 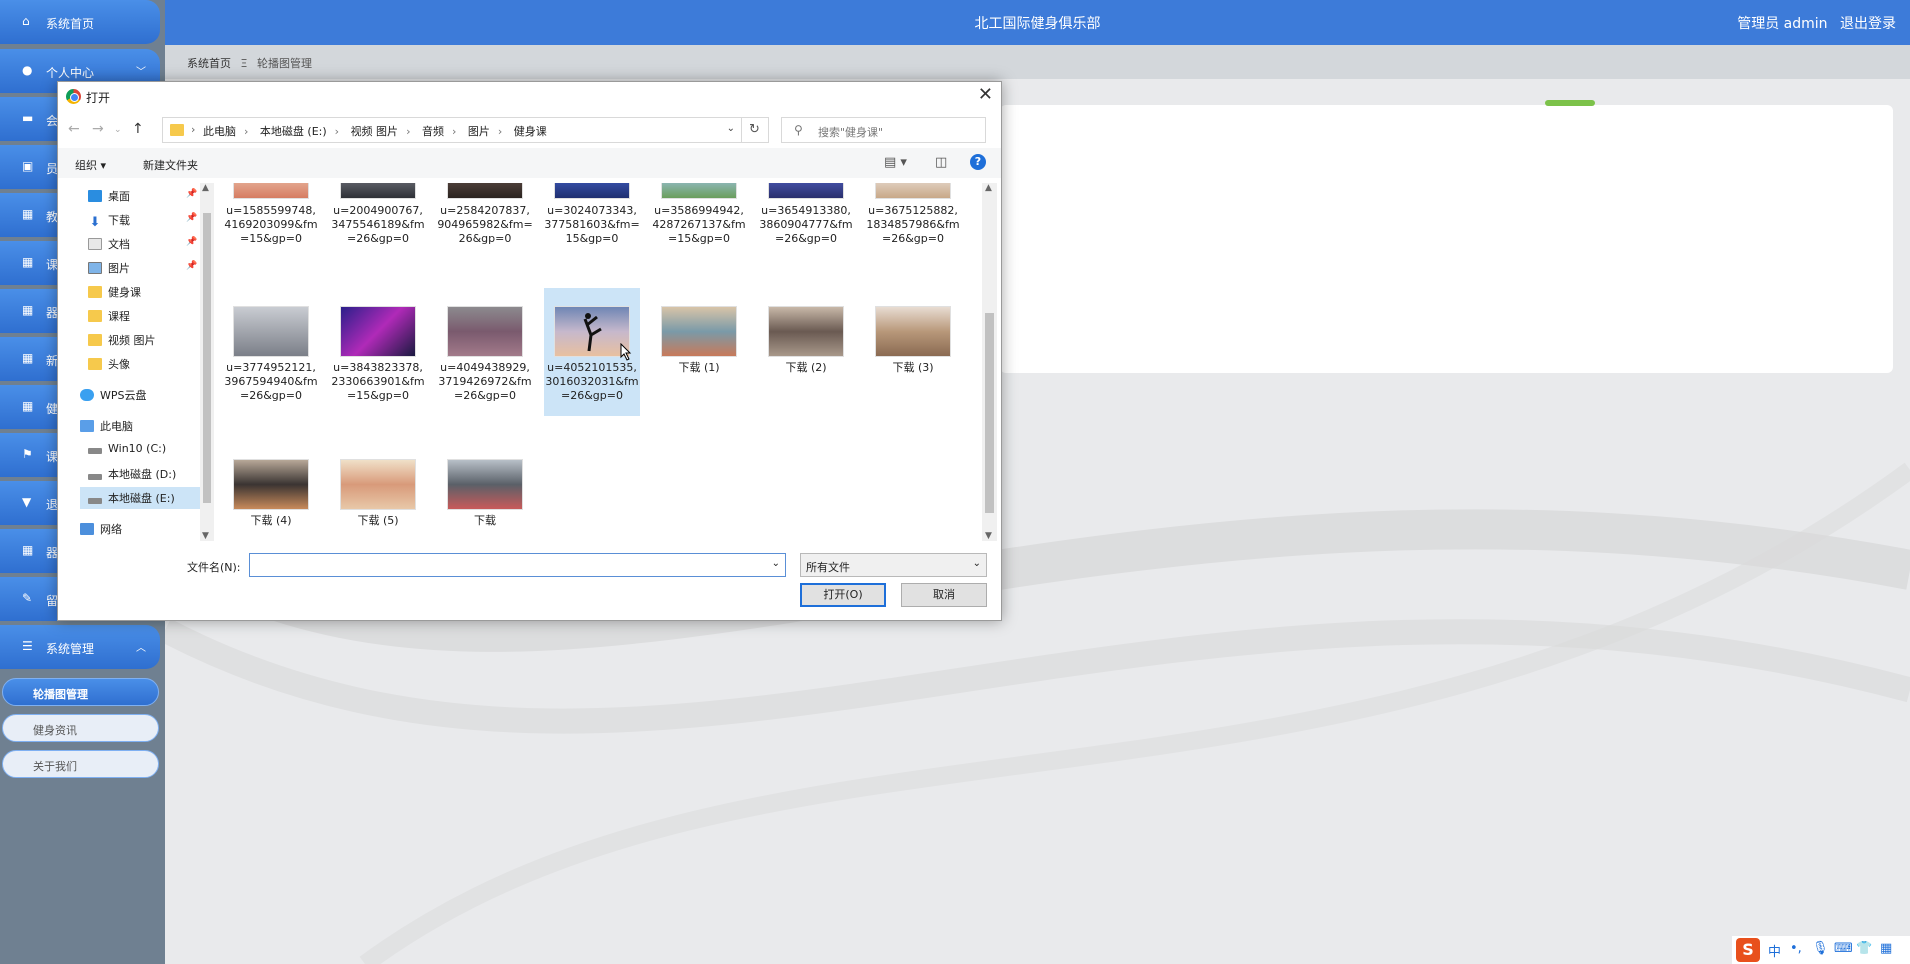 What do you see at coordinates (80, 647) in the screenshot?
I see `sidebar-item-system: ☰ 系统管理 ︿` at bounding box center [80, 647].